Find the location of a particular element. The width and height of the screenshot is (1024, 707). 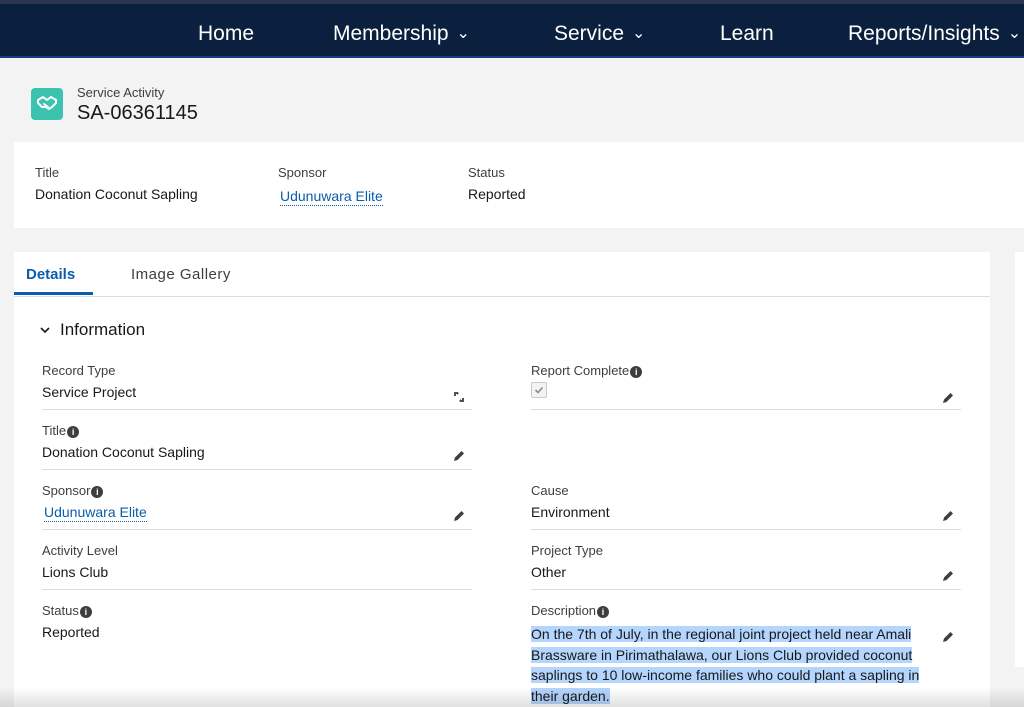

field-label: Title i is located at coordinates (61, 430).